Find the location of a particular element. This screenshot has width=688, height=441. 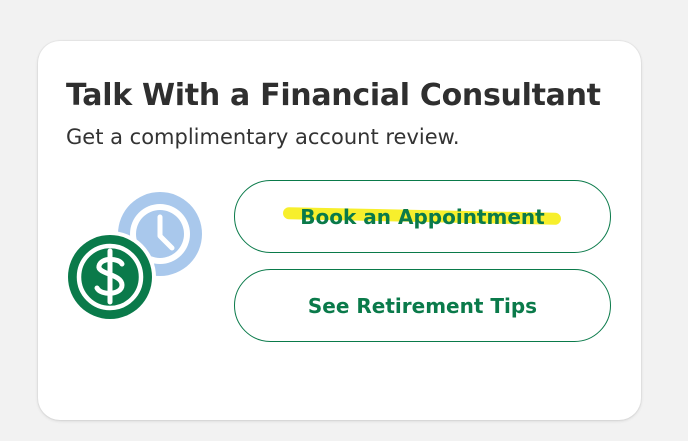

retirement-tips-label: See Retirement Tips is located at coordinates (422, 305).